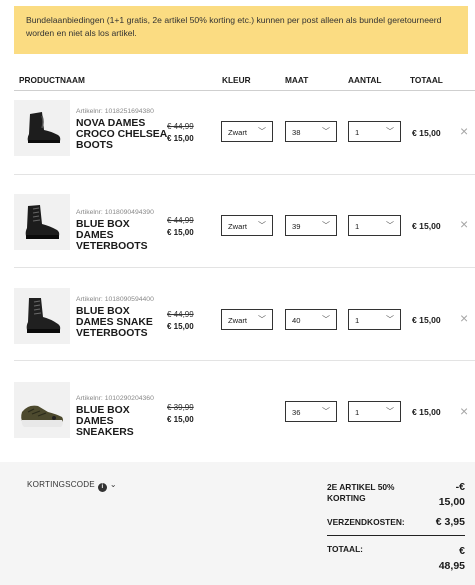 Image resolution: width=475 pixels, height=585 pixels. I want to click on size-select-value: 40, so click(296, 320).